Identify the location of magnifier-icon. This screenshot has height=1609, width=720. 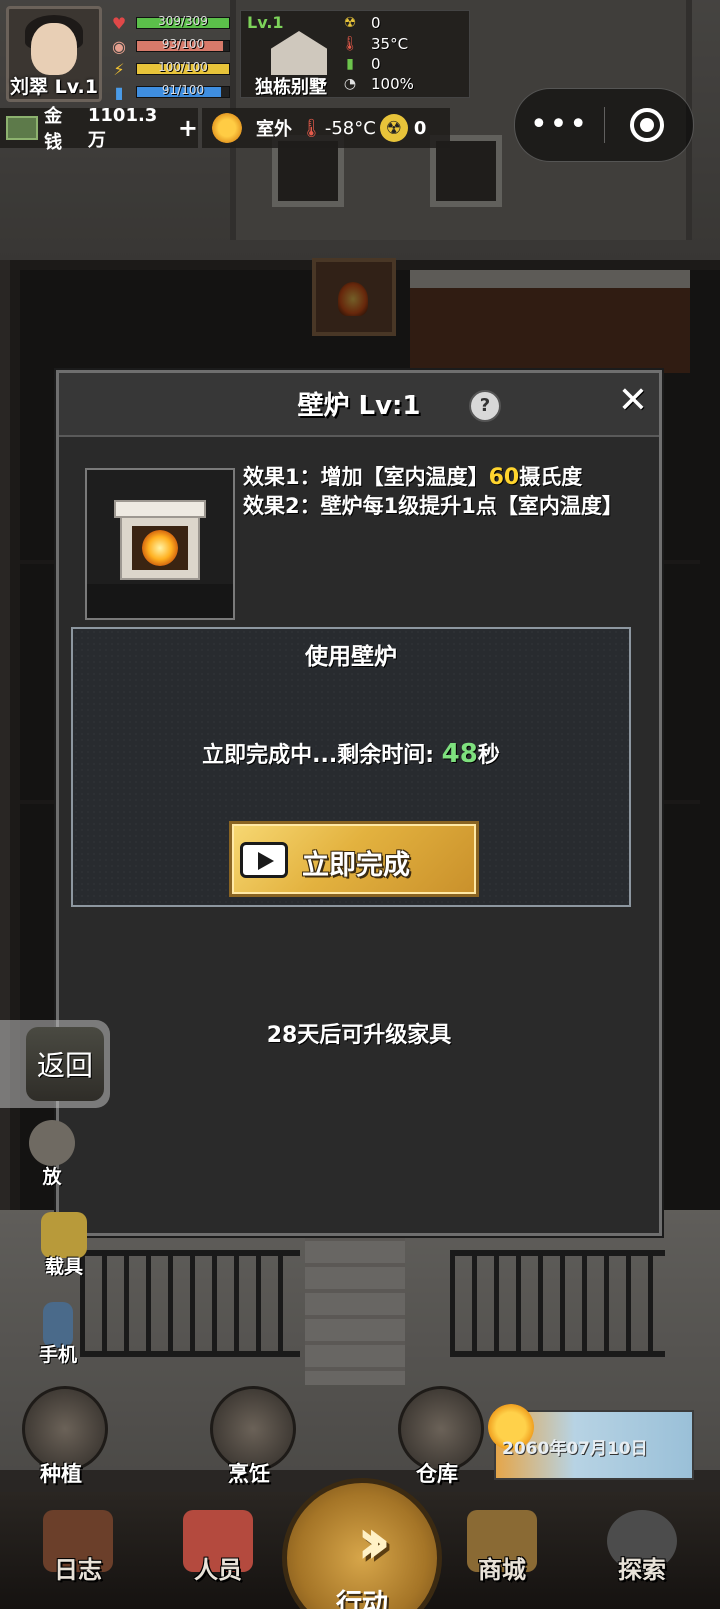
(52, 1143).